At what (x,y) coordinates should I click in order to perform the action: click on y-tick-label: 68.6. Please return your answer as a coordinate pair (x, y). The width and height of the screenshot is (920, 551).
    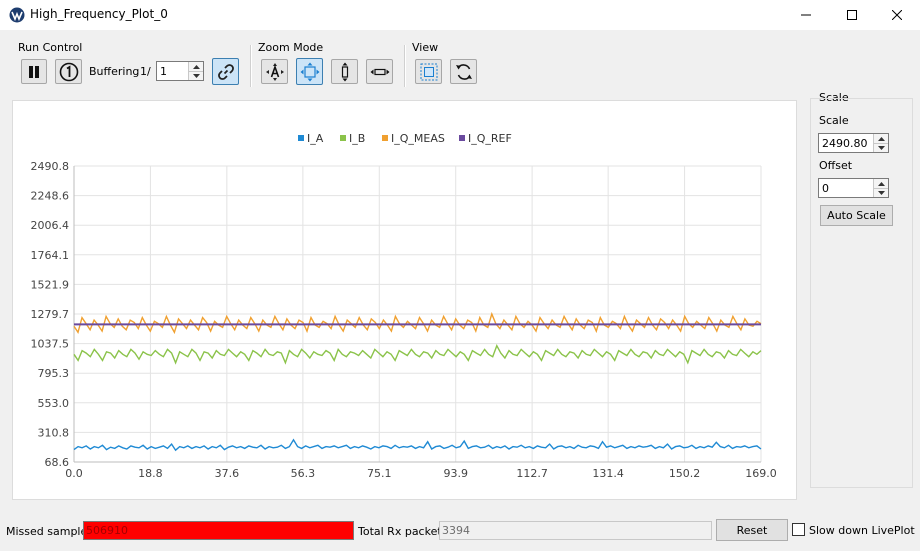
    Looking at the image, I should click on (57, 462).